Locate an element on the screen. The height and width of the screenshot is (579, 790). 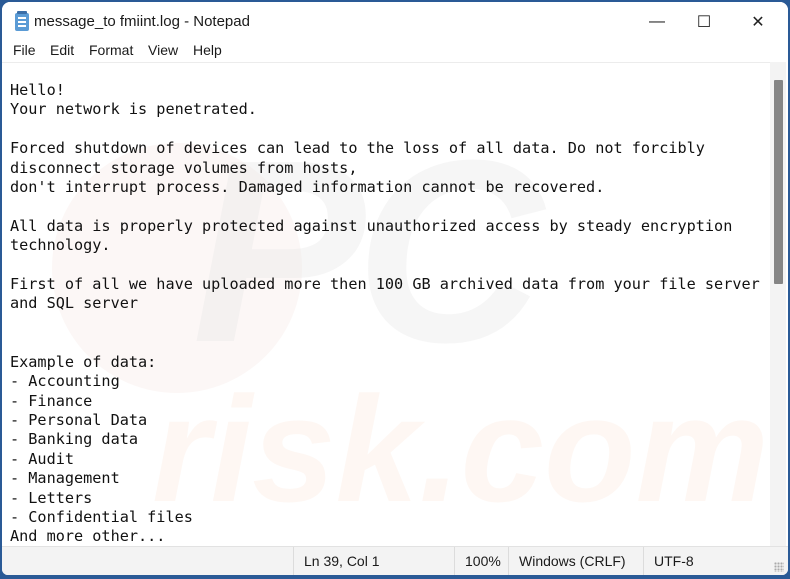
maximize-button: ☐ is located at coordinates (704, 22).